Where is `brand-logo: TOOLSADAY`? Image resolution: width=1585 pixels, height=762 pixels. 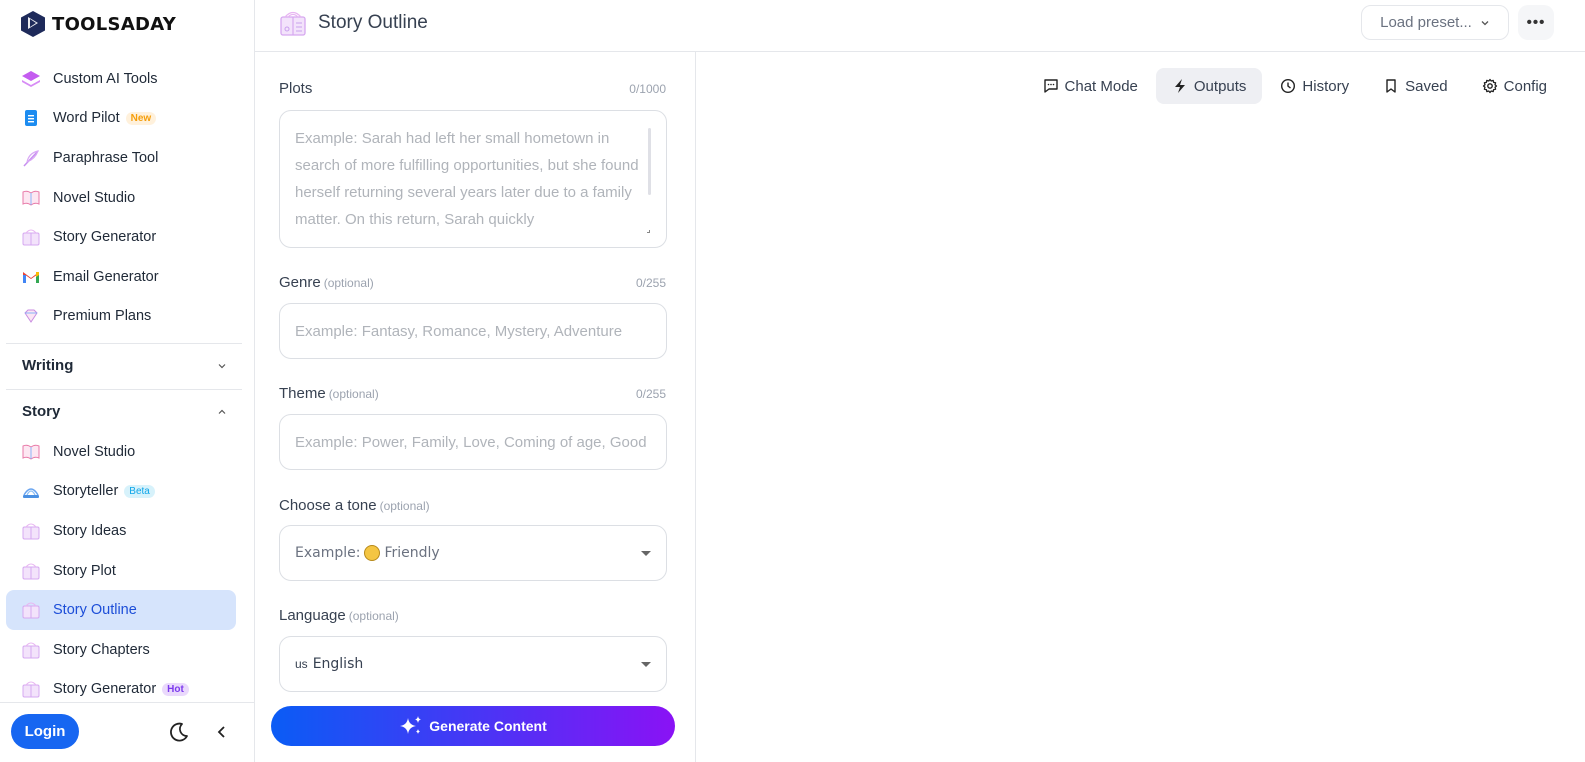
brand-logo: TOOLSADAY is located at coordinates (98, 24).